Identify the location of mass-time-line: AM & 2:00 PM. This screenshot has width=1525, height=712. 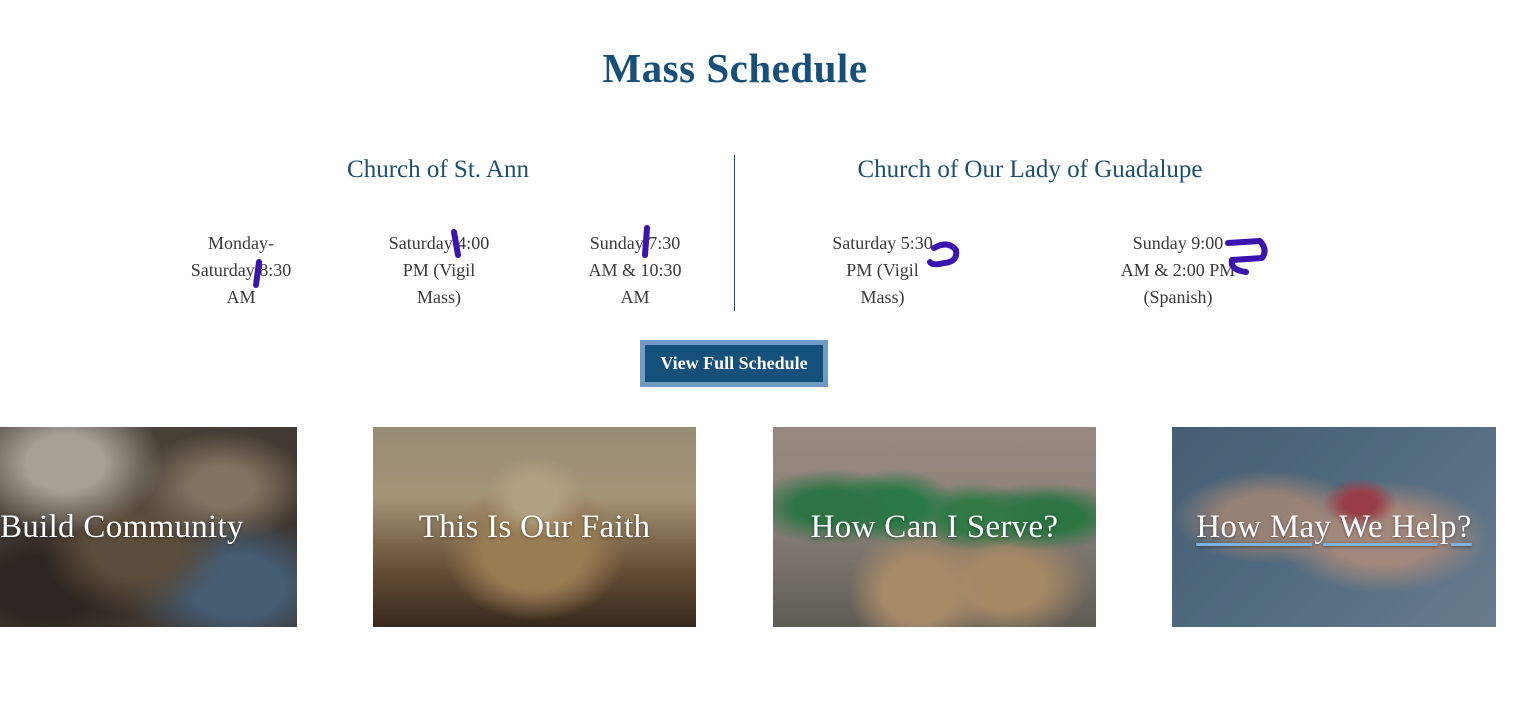
(1178, 270).